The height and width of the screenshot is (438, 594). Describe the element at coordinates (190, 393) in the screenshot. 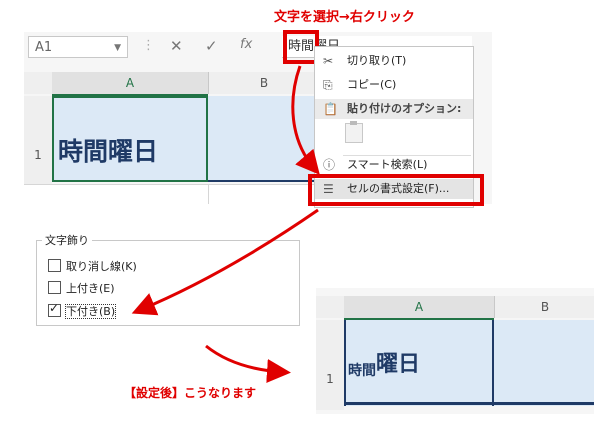

I see `result-caption: 【設定後】こうなります` at that location.